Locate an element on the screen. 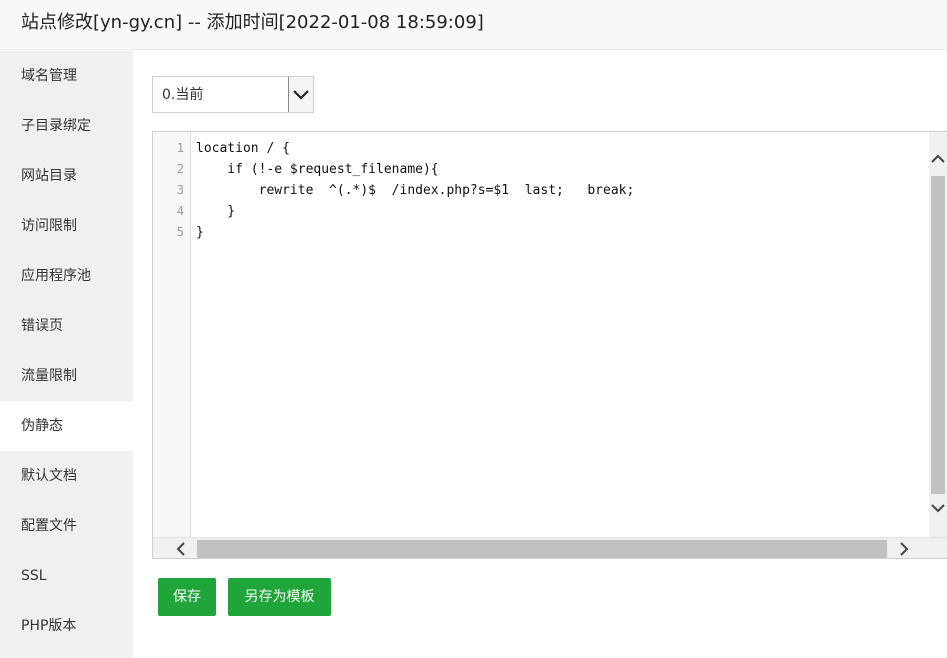  rewrite-rule-select: 0.当前 is located at coordinates (233, 94).